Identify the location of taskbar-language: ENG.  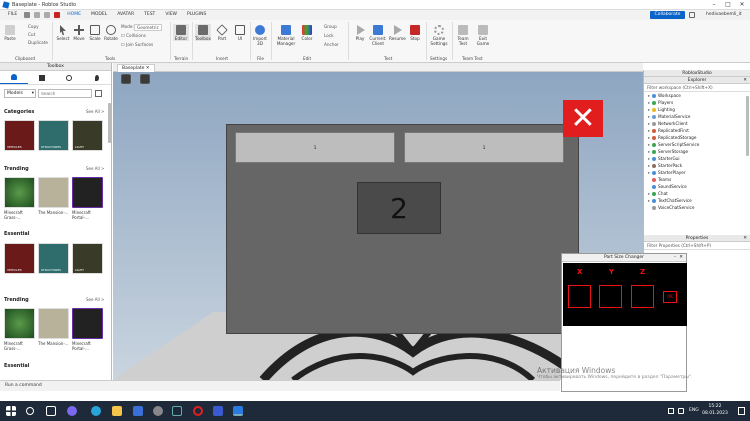
(694, 410).